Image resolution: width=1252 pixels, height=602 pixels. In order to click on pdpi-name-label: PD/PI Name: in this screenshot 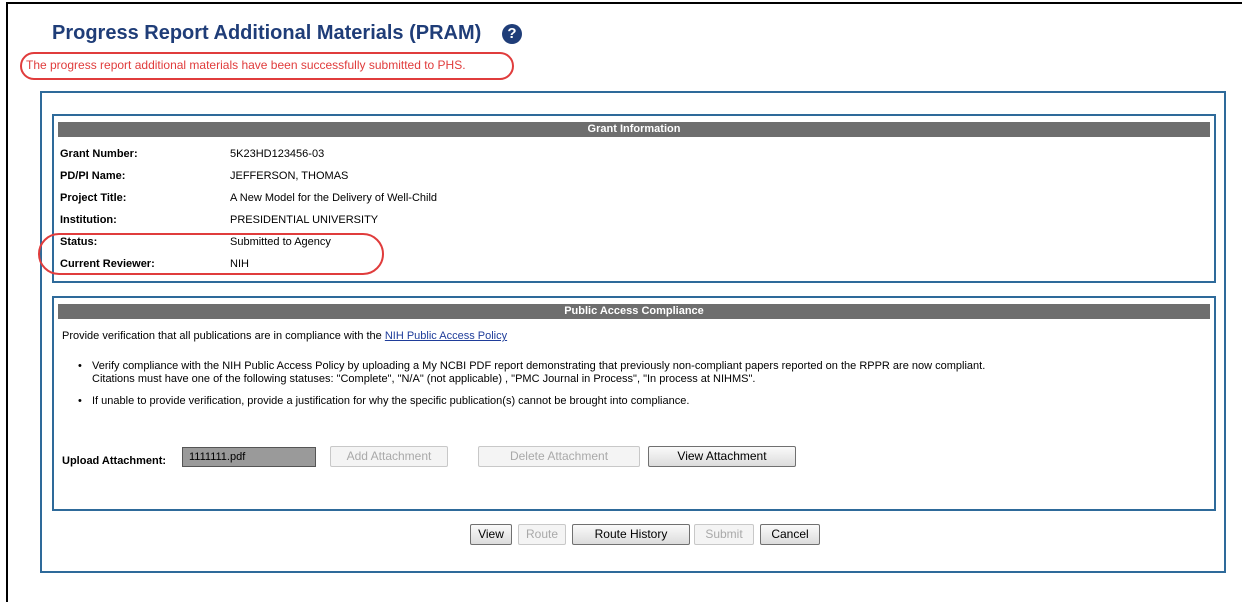, I will do `click(93, 176)`.